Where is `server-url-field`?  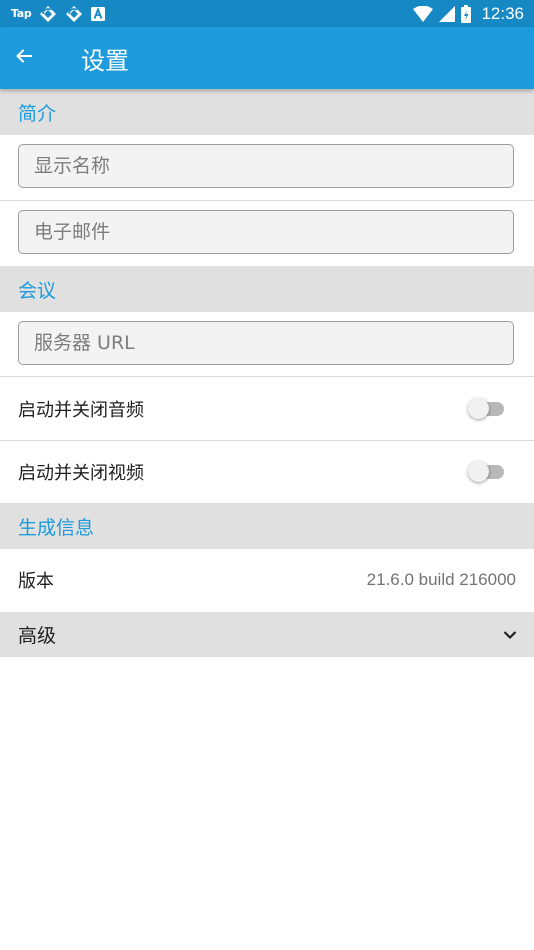 server-url-field is located at coordinates (266, 343).